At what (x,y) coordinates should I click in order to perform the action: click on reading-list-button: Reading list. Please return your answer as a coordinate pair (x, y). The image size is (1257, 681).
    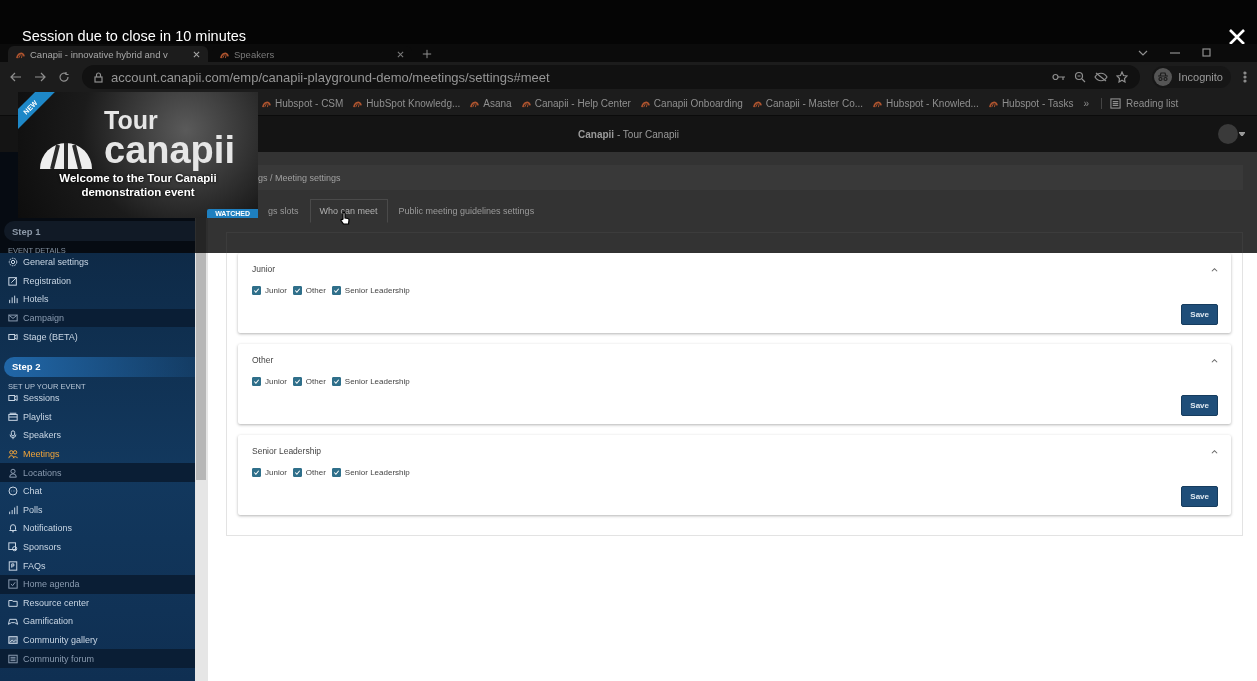
    Looking at the image, I should click on (1139, 103).